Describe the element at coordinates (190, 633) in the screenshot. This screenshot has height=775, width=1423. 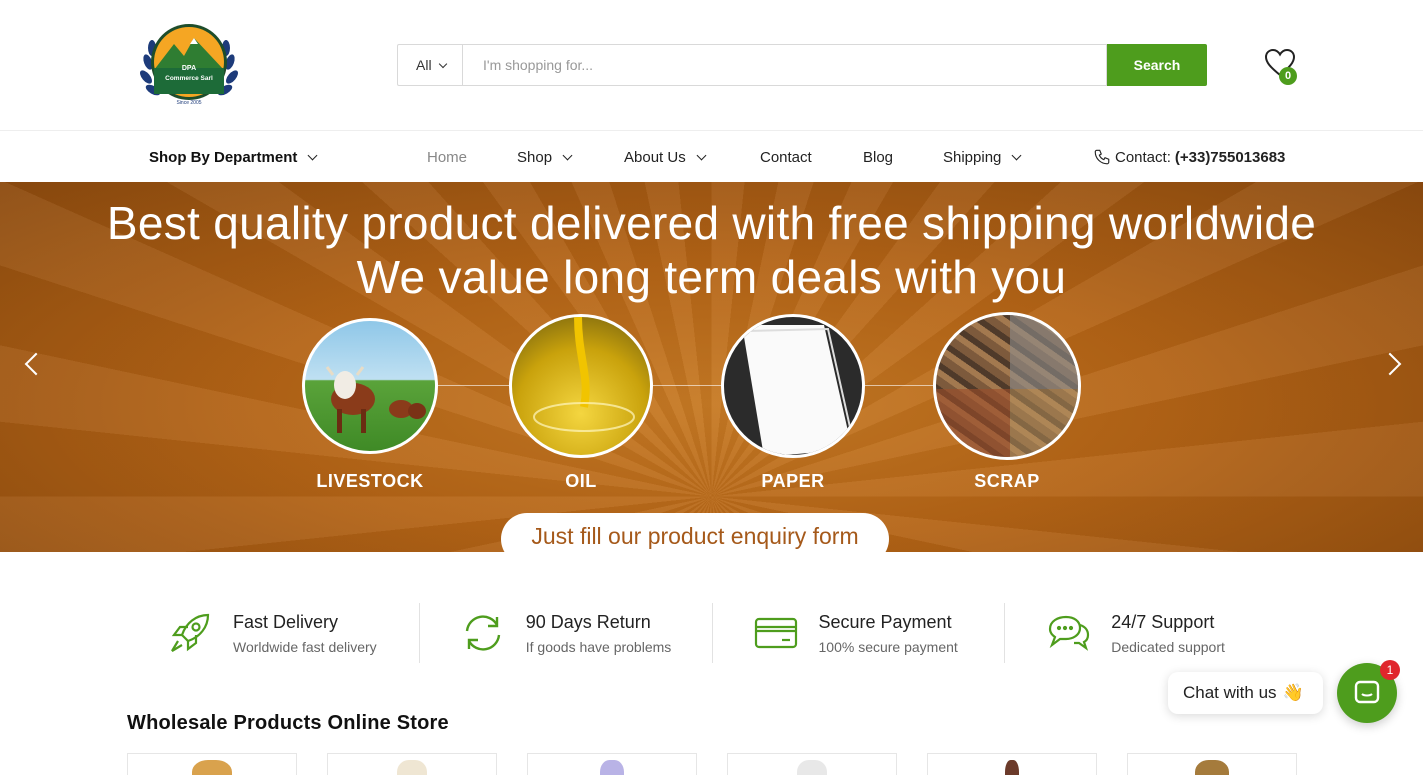
I see `rocket-icon` at that location.